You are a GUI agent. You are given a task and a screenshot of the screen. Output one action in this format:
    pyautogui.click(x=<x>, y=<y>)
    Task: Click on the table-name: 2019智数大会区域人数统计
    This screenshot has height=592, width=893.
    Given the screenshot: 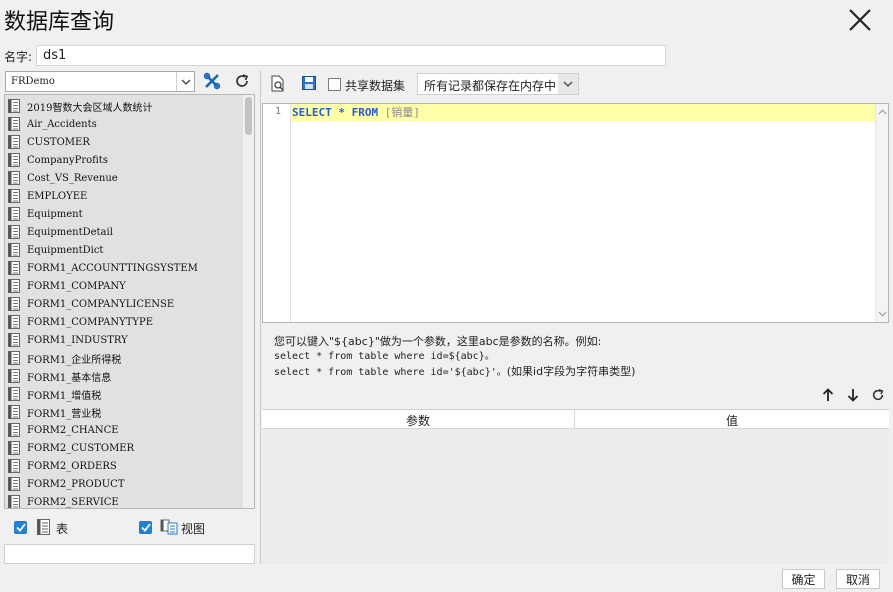 What is the action you would take?
    pyautogui.click(x=90, y=108)
    